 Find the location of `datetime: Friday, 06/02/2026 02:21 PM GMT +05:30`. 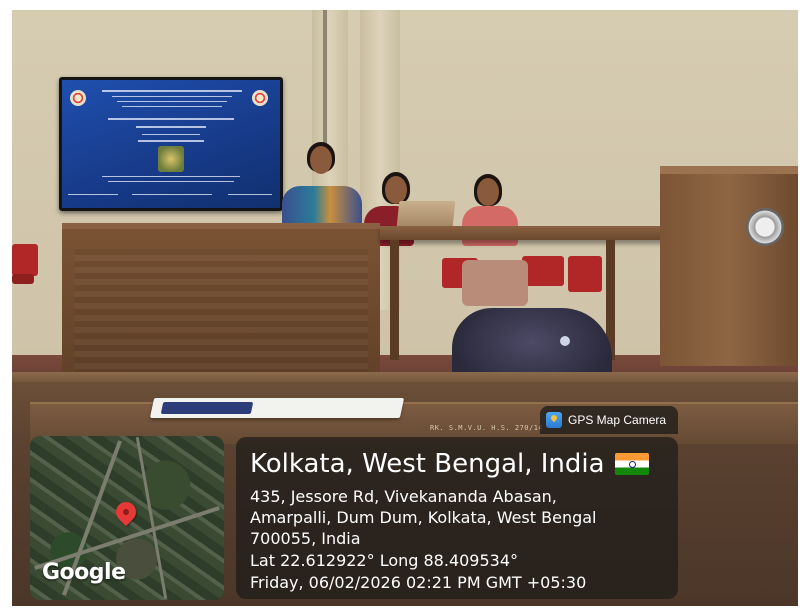

datetime: Friday, 06/02/2026 02:21 PM GMT +05:30 is located at coordinates (418, 582).